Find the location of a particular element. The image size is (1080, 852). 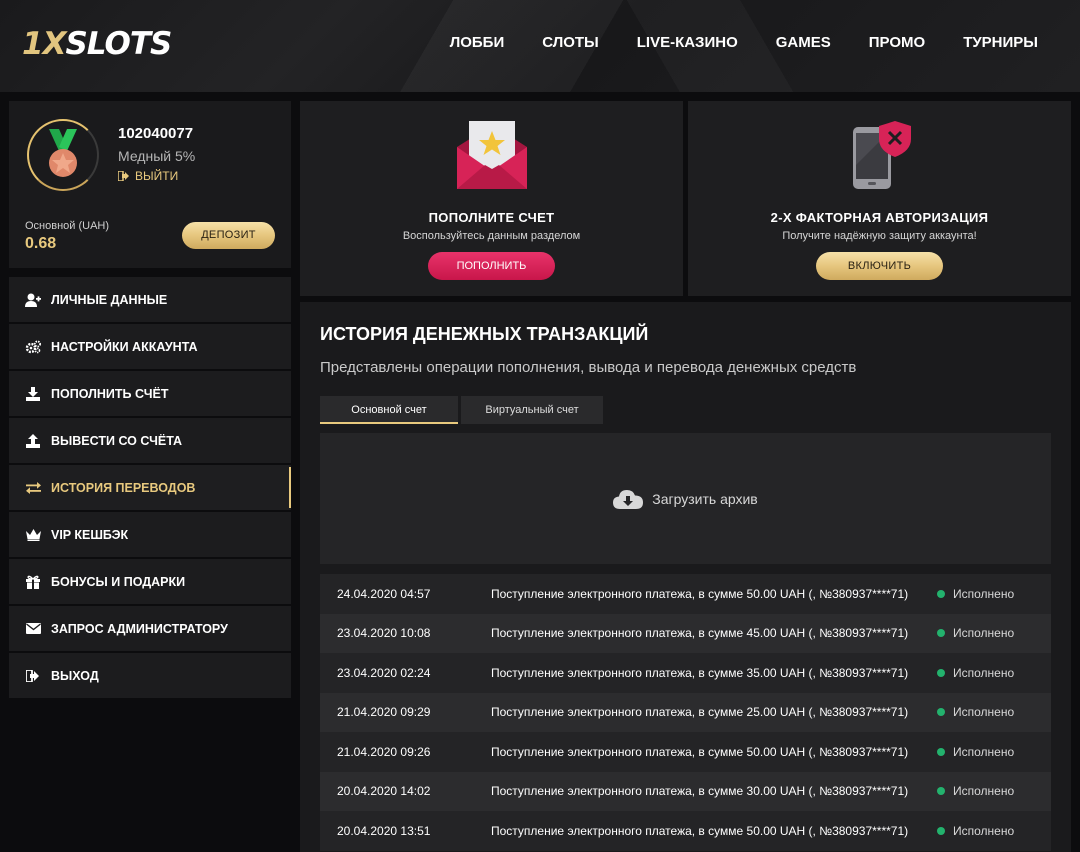

nav-games: GAMES is located at coordinates (803, 42).